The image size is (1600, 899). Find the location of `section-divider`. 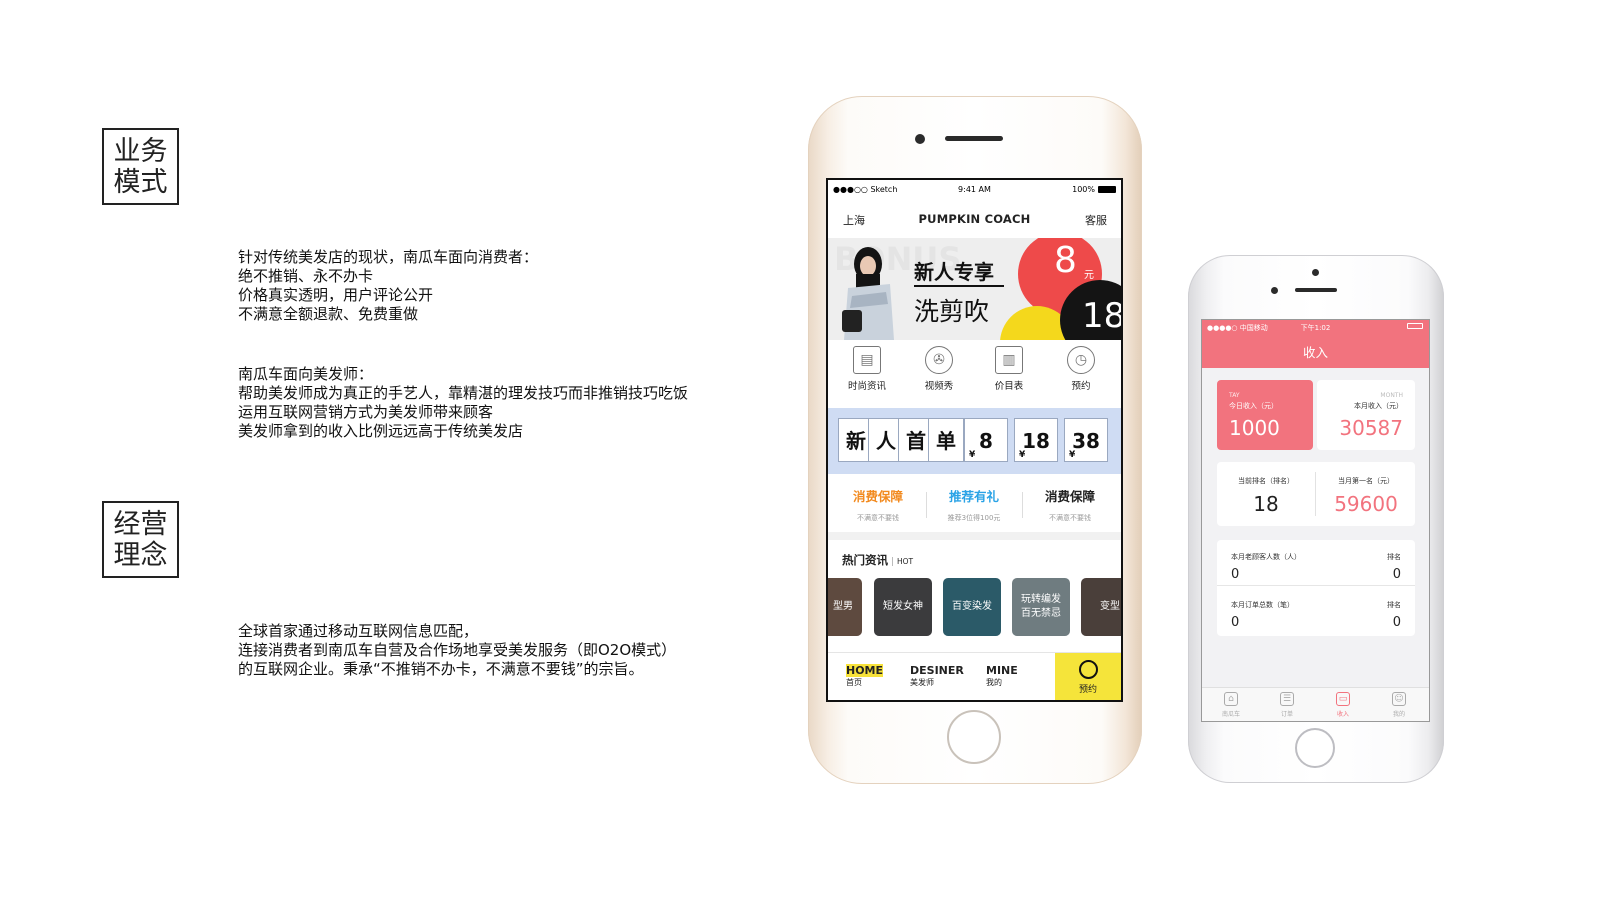

section-divider is located at coordinates (974, 536).